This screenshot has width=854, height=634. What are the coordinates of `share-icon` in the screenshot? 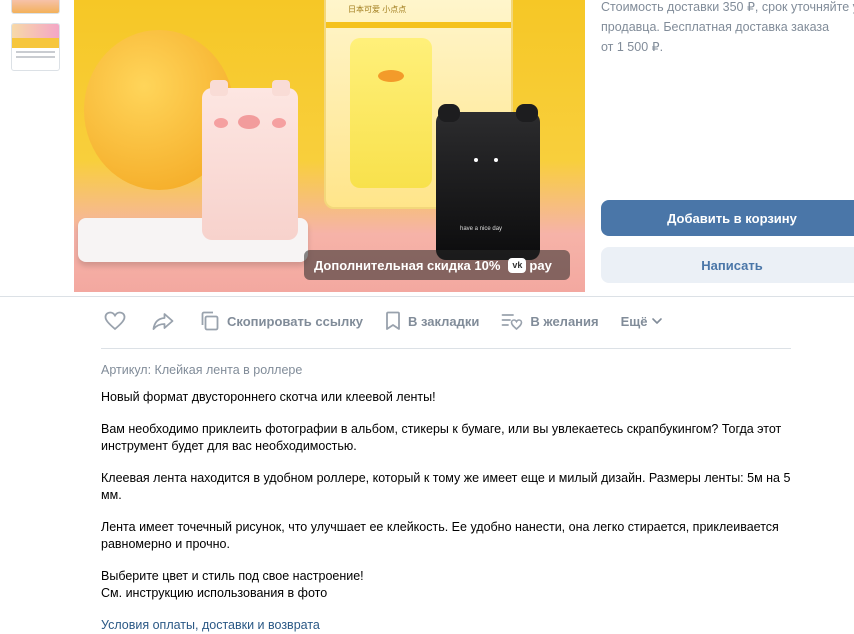 It's located at (163, 321).